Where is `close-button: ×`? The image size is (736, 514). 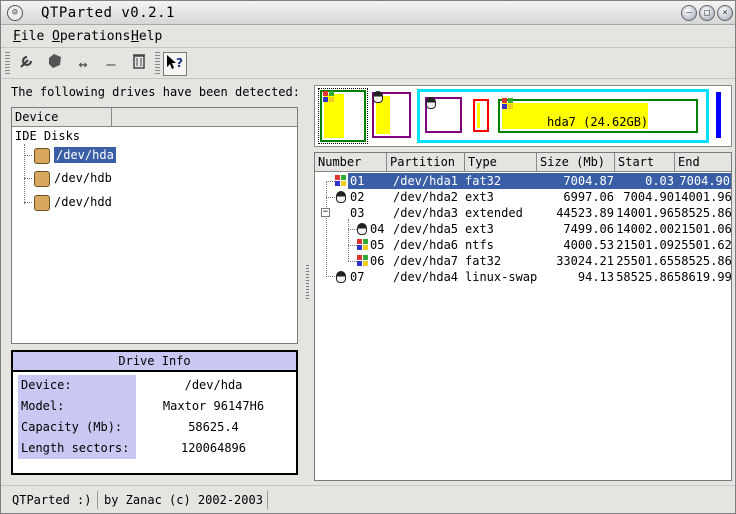 close-button: × is located at coordinates (725, 13).